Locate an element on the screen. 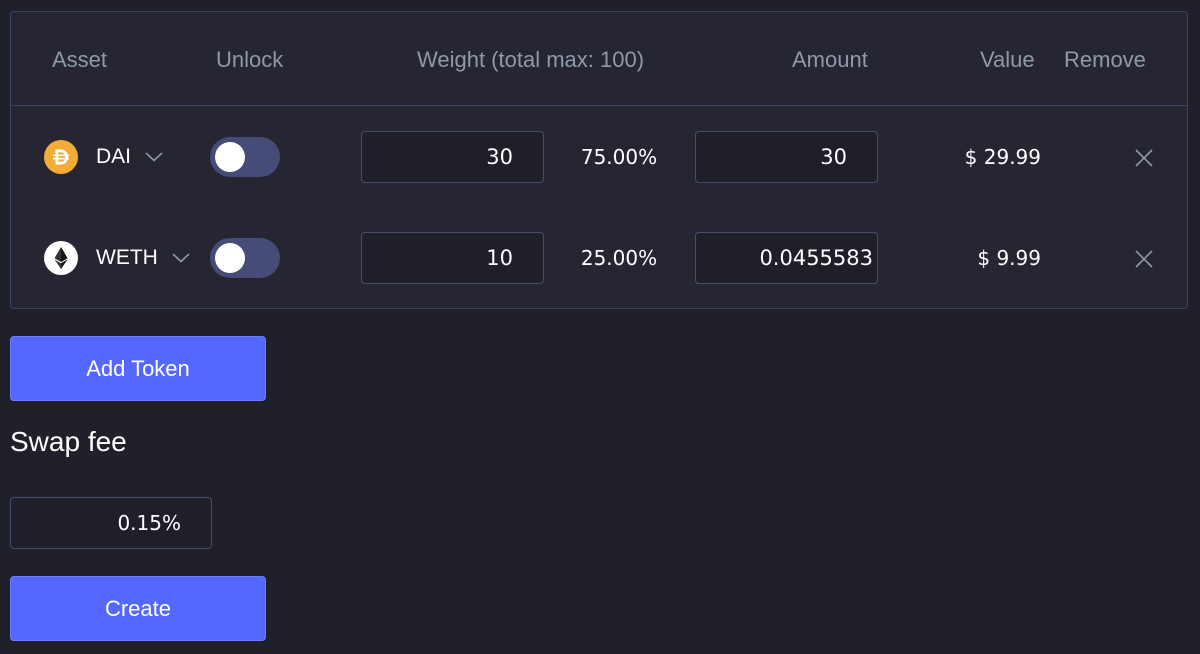 This screenshot has width=1200, height=654. header-amount: Amount is located at coordinates (830, 59).